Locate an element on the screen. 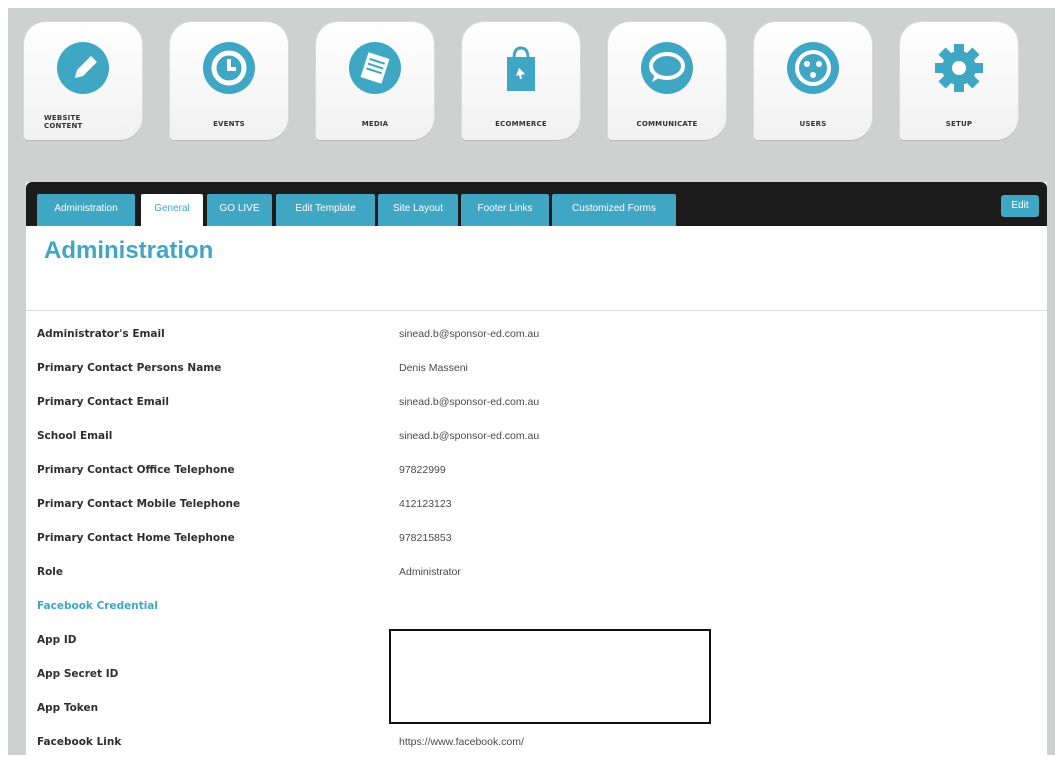 This screenshot has width=1055, height=760. pencil-icon is located at coordinates (83, 68).